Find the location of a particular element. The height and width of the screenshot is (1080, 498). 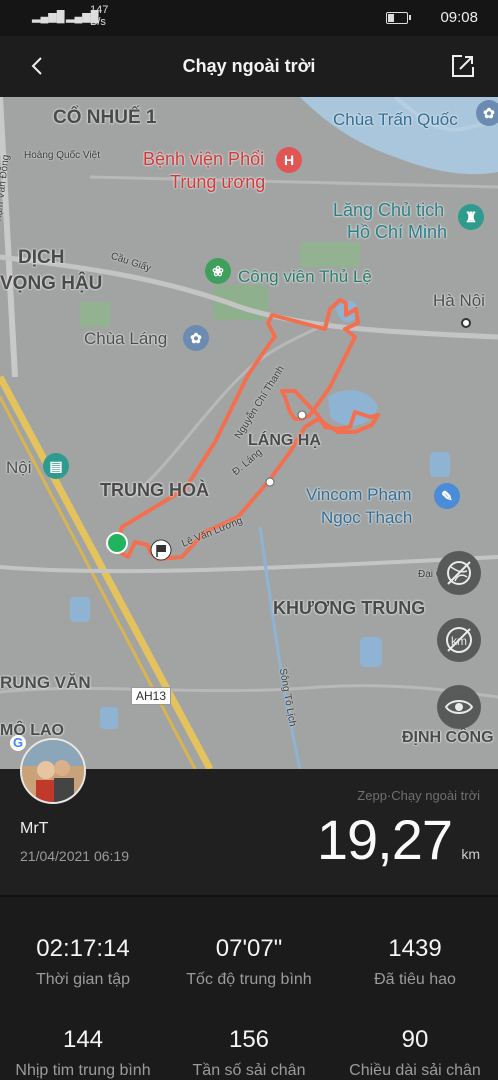

label-trung-hoa: TRUNG HOÀ is located at coordinates (154, 490).